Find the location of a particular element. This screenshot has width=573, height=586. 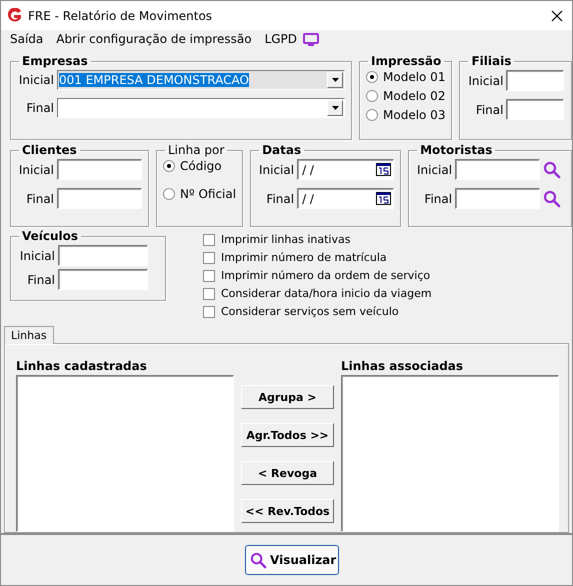

group-title: Impressão is located at coordinates (406, 61).